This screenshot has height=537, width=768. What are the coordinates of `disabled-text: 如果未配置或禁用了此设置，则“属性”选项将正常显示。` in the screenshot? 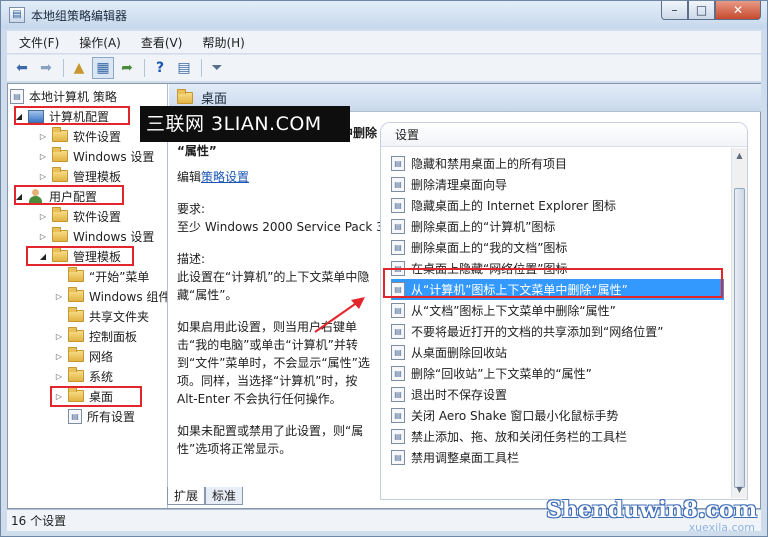 It's located at (270, 440).